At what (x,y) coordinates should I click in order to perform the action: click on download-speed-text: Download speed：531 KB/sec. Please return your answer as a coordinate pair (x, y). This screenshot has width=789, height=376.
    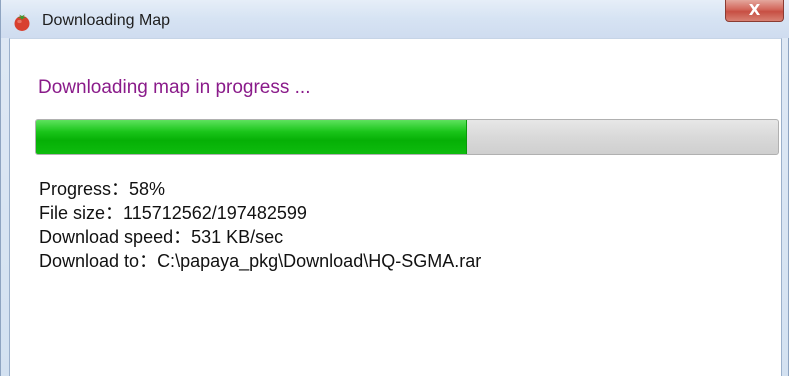
    Looking at the image, I should click on (161, 237).